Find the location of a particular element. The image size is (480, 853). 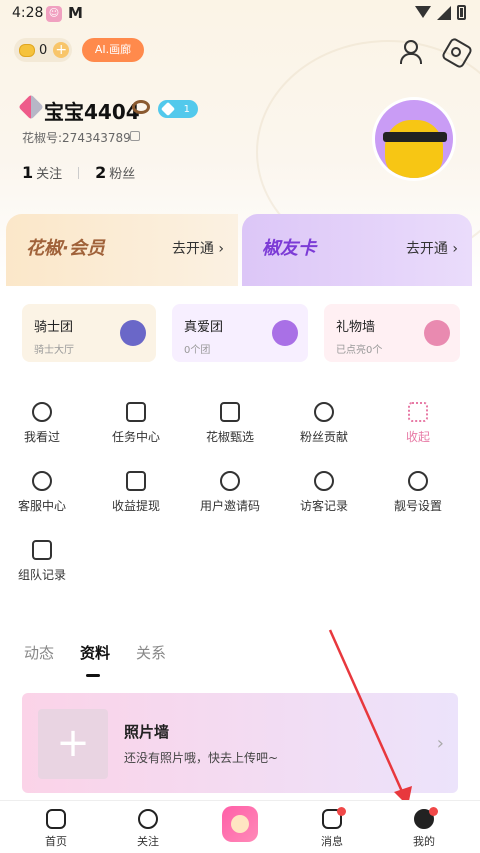

heart-icon is located at coordinates (148, 819).